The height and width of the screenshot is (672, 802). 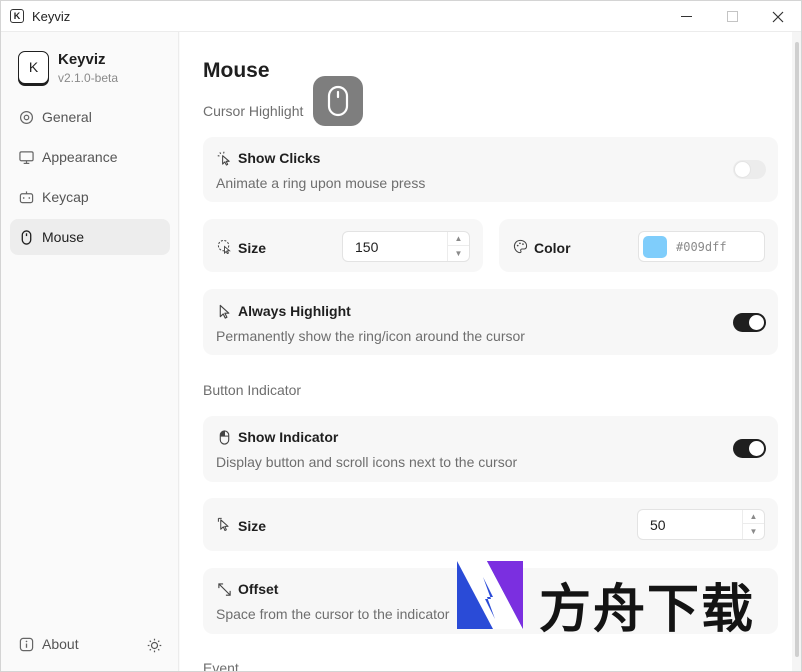 What do you see at coordinates (490, 524) in the screenshot?
I see `indicator-size-card: Size 50 ▲ ▼` at bounding box center [490, 524].